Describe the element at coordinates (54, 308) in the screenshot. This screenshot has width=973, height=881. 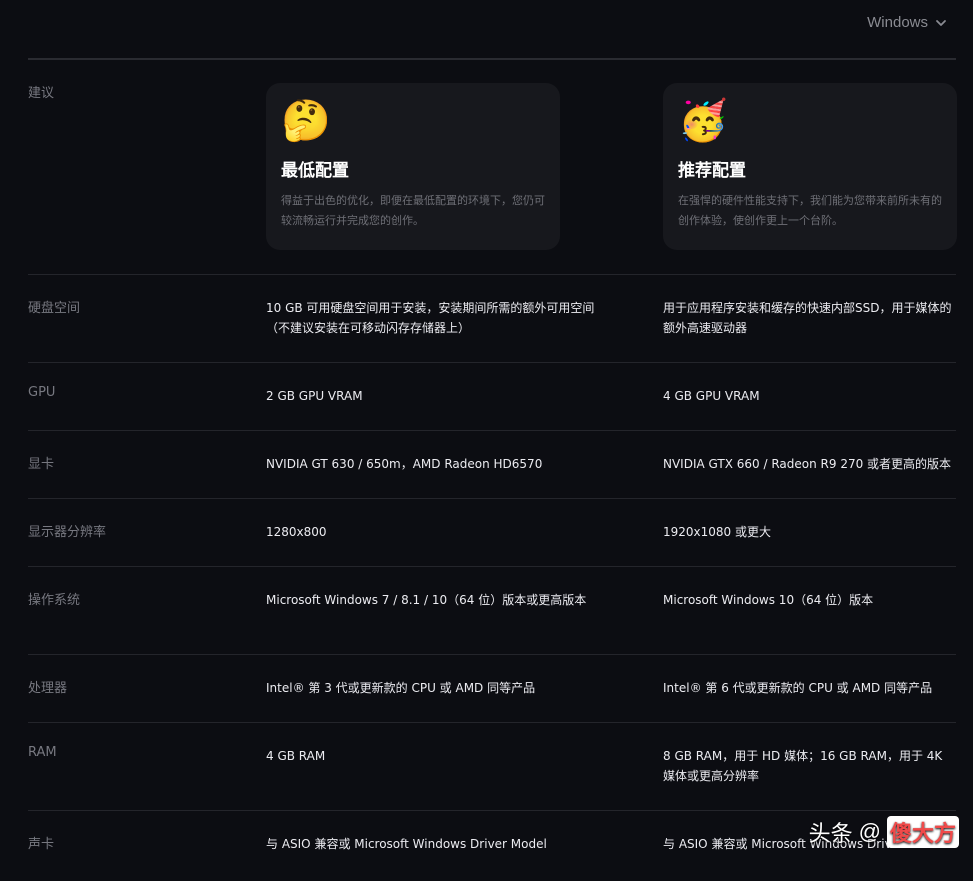
I see `row-label: 硬盘空间` at that location.